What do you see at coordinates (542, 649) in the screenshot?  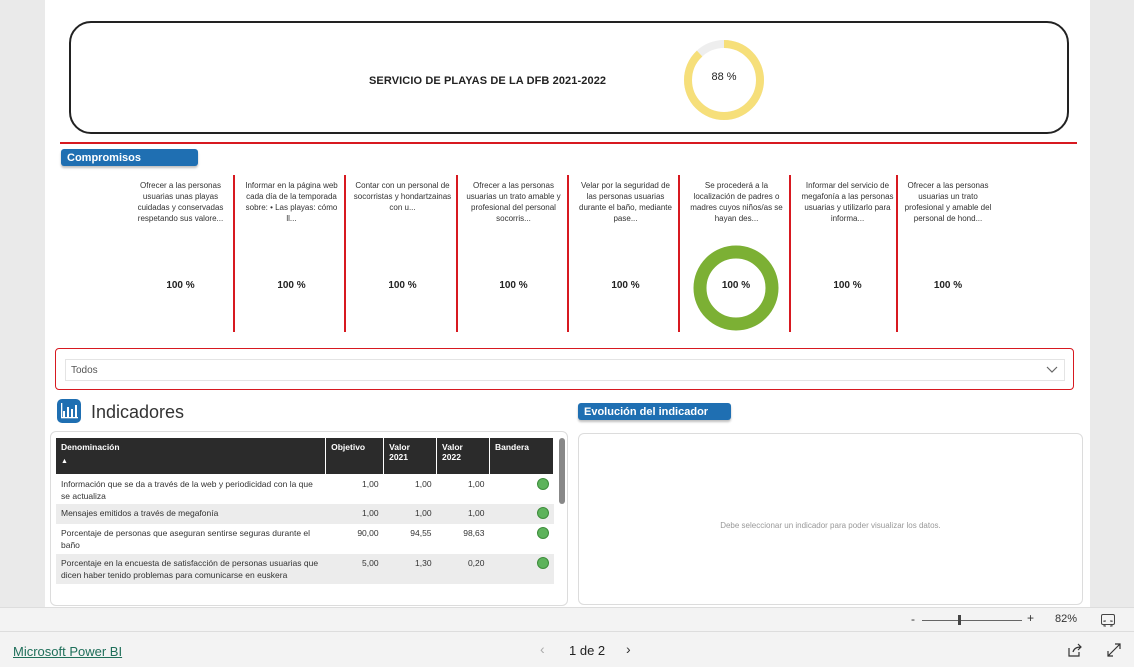 I see `previous-page-button: ‹` at bounding box center [542, 649].